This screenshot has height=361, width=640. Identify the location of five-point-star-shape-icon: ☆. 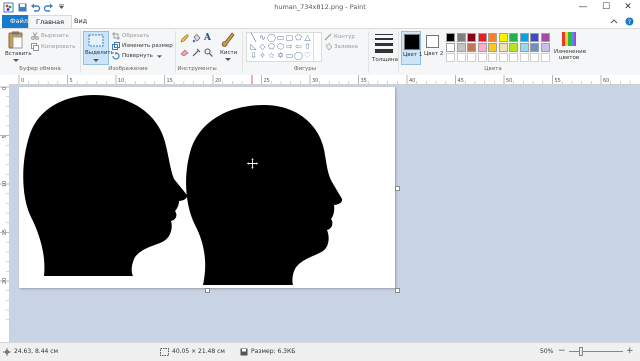
(271, 56).